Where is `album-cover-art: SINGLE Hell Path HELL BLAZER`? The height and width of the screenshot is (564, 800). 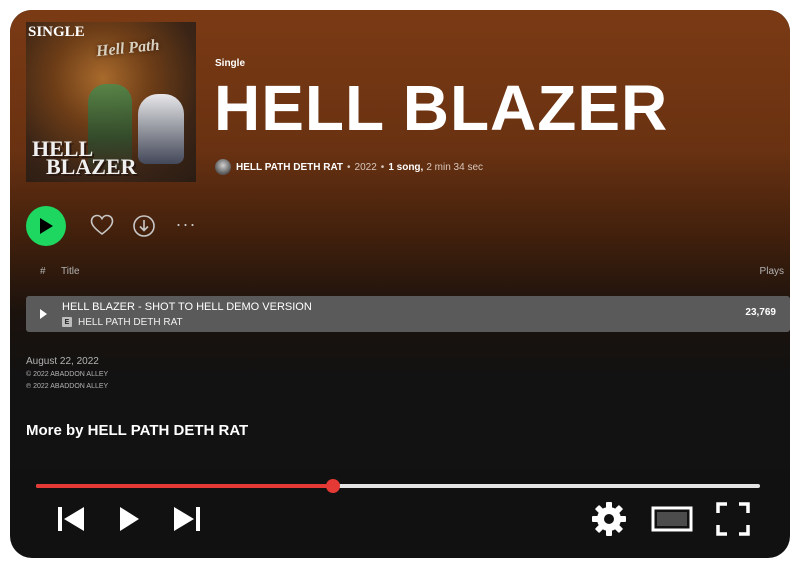
album-cover-art: SINGLE Hell Path HELL BLAZER is located at coordinates (111, 102).